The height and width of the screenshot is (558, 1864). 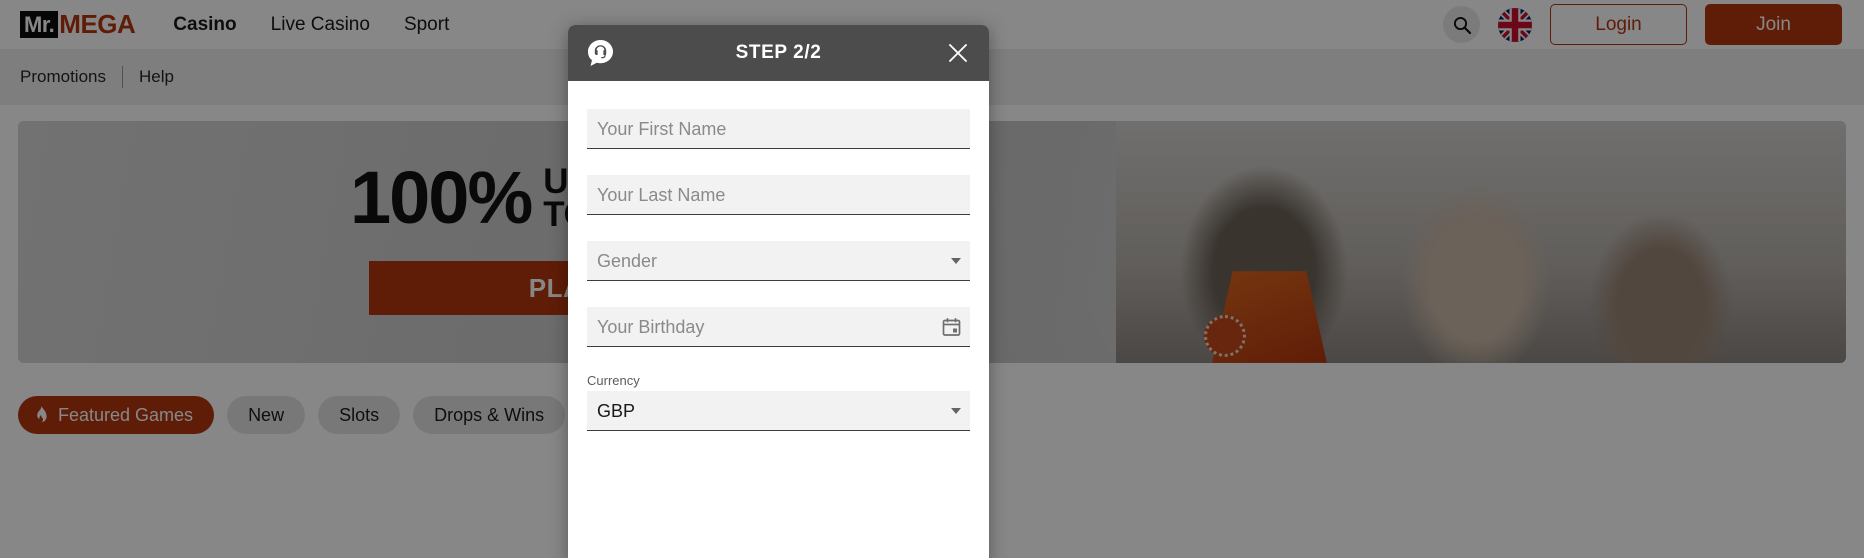 I want to click on currency-label: Currency, so click(x=613, y=380).